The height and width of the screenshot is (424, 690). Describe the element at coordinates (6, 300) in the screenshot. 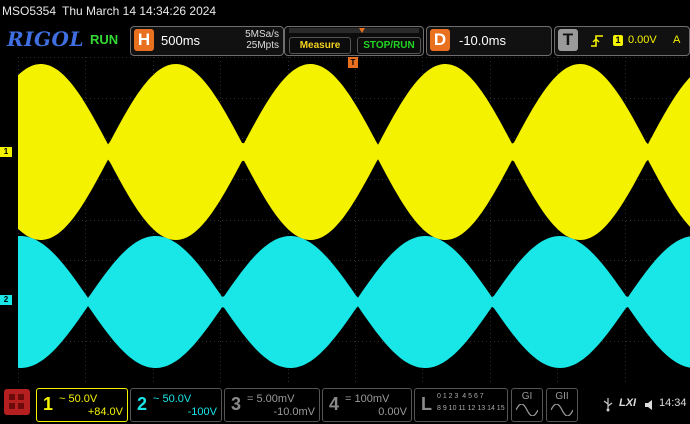

I see `ch2-offset-marker: 2` at that location.